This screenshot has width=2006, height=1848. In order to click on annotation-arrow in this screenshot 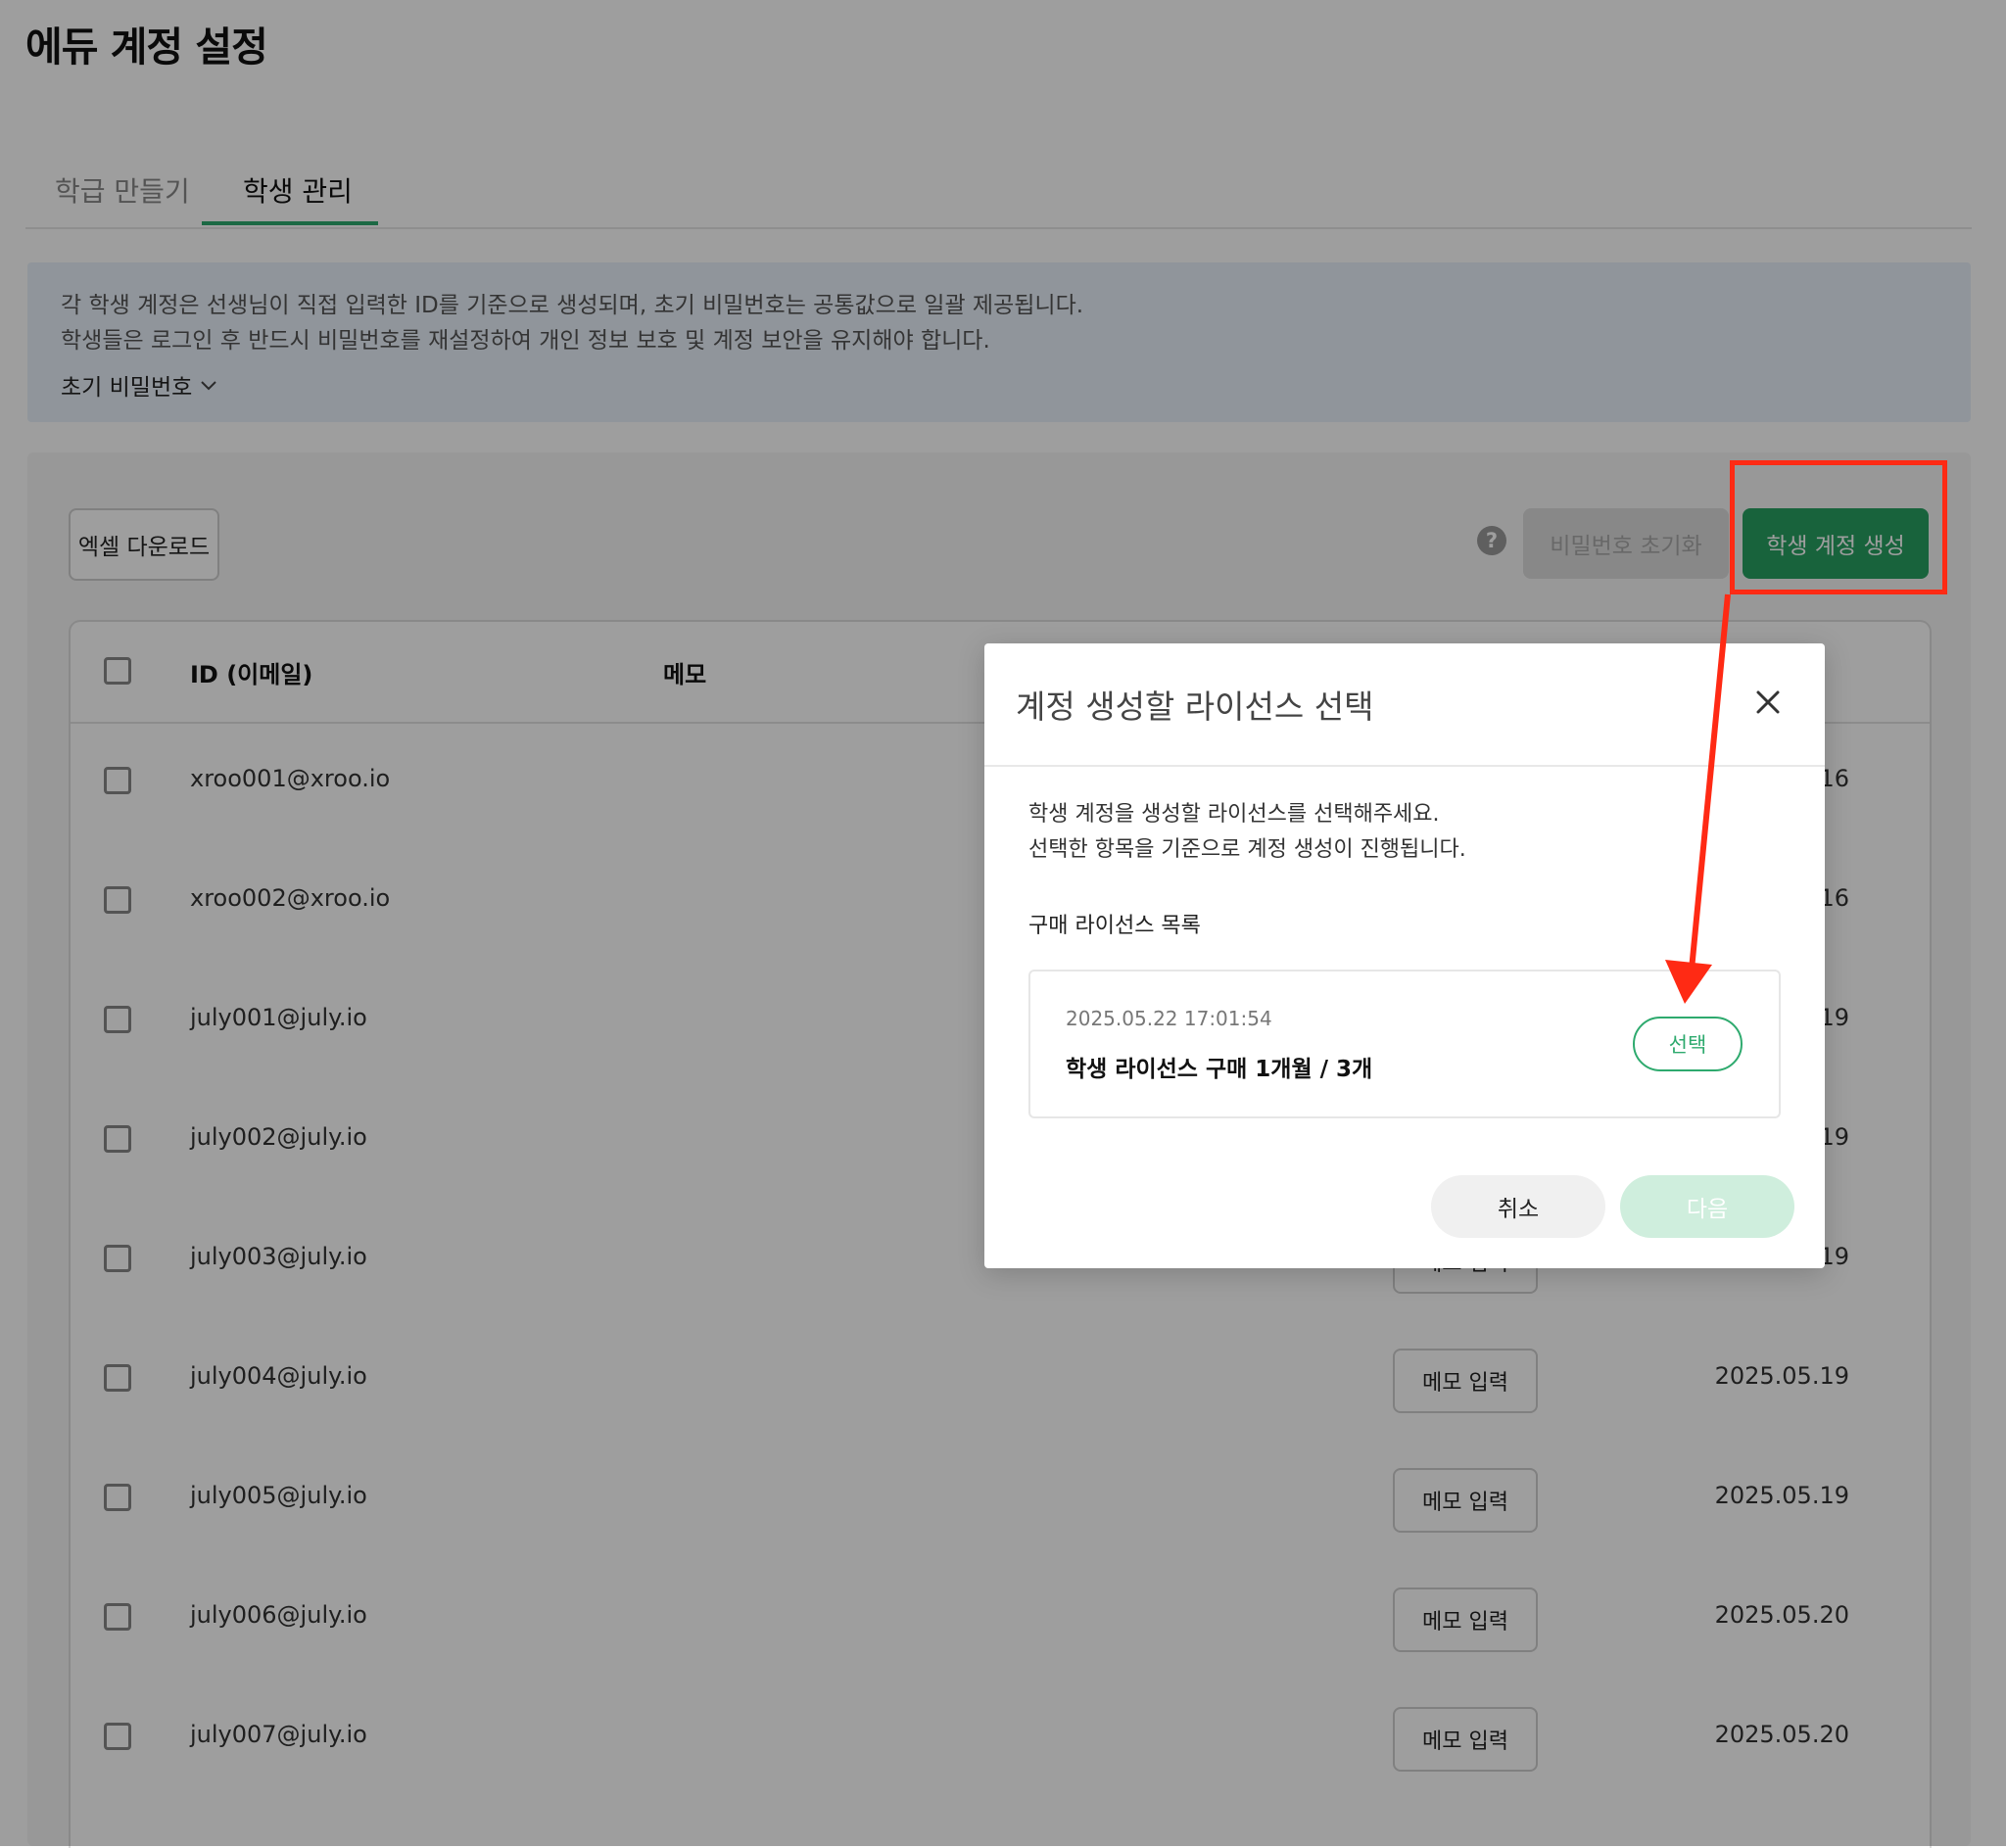, I will do `click(1698, 798)`.